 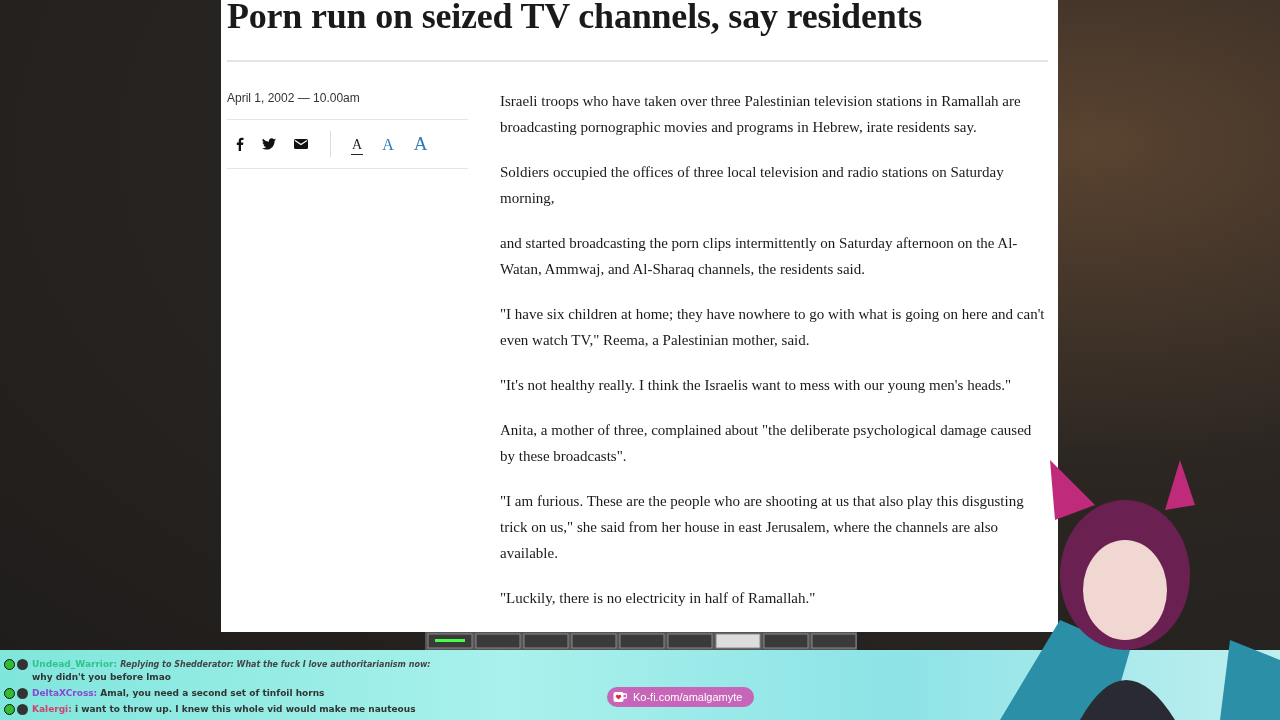 What do you see at coordinates (101, 677) in the screenshot?
I see `chat-message: why didn't you before lmao` at bounding box center [101, 677].